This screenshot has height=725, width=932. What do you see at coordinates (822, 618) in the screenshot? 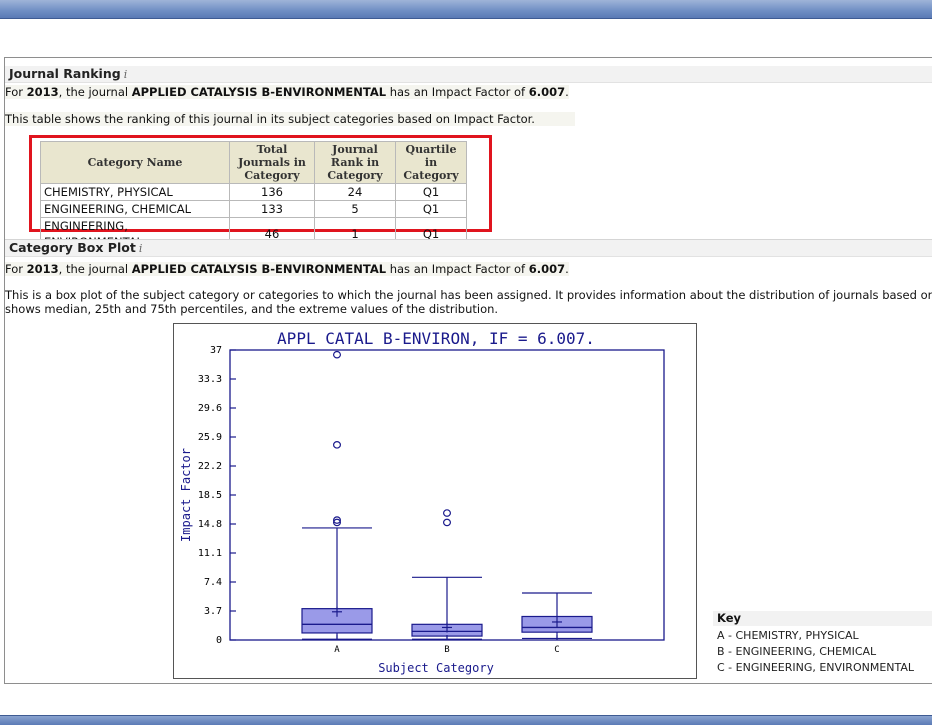
I see `key-heading: Key` at bounding box center [822, 618].